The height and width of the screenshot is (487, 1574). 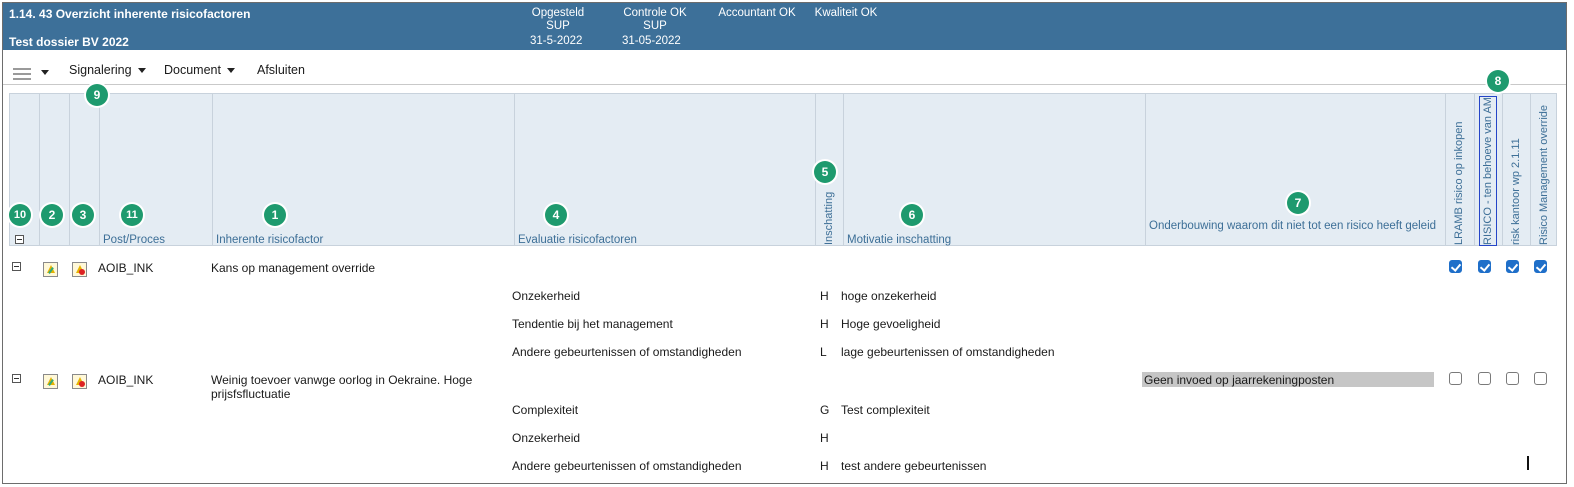 What do you see at coordinates (558, 27) in the screenshot?
I see `status-opgesteld: Opgesteld SUP 31-5-2022` at bounding box center [558, 27].